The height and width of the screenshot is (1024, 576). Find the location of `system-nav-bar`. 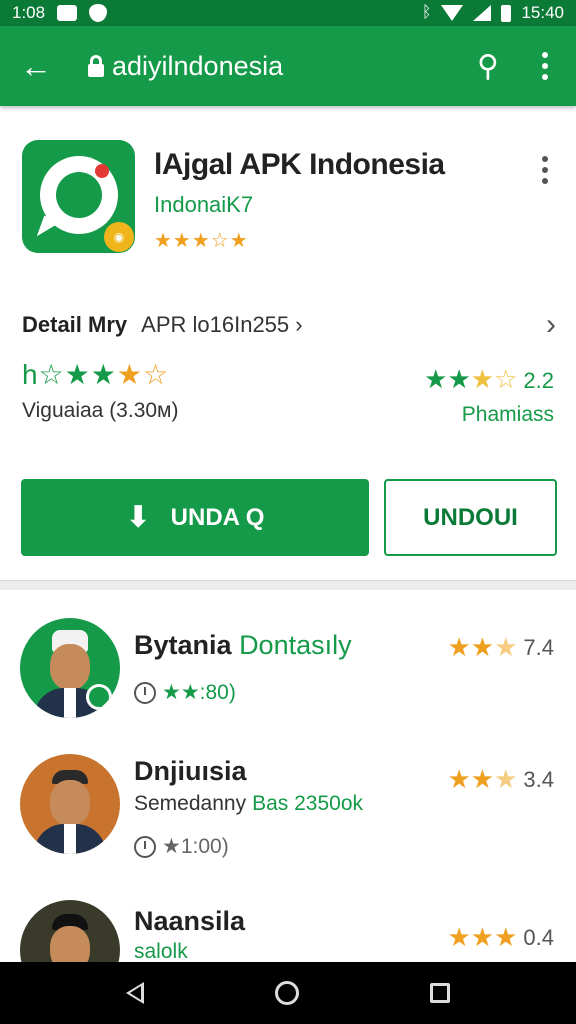

system-nav-bar is located at coordinates (288, 993).